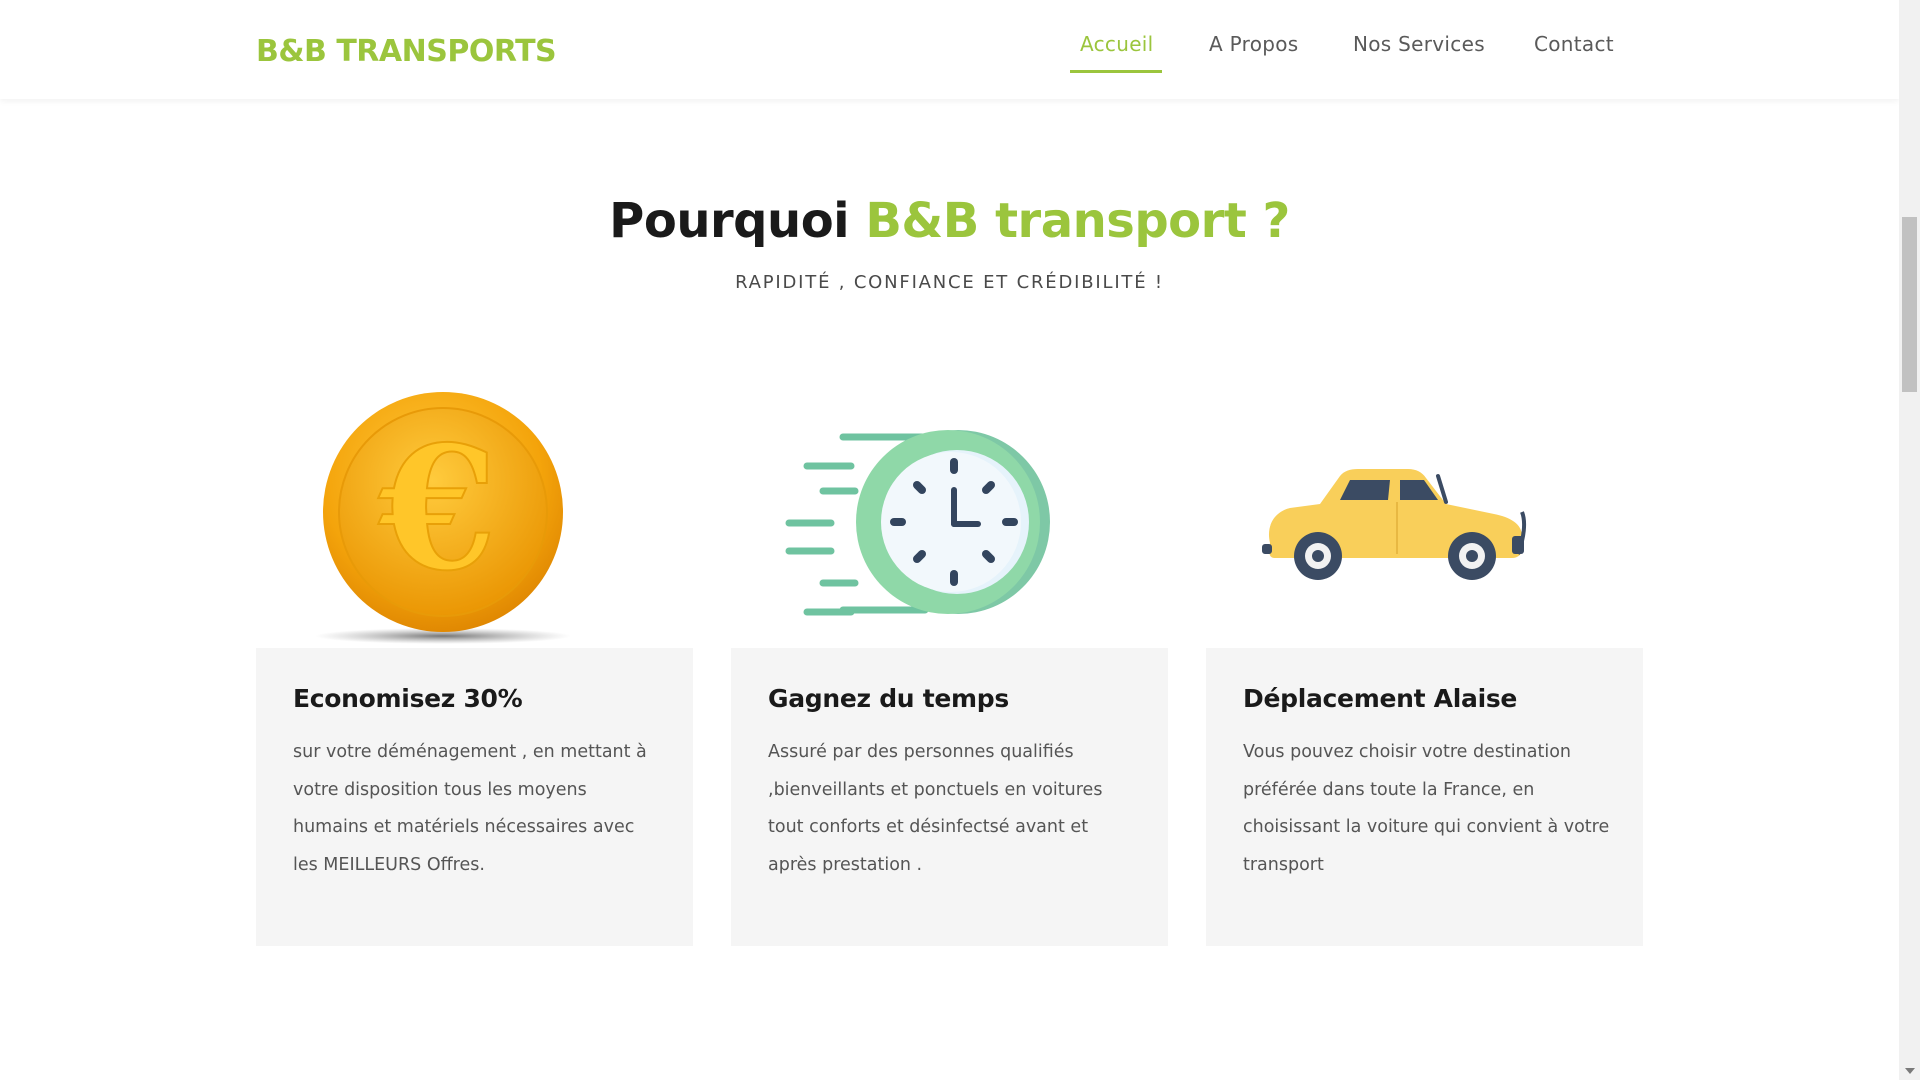 Image resolution: width=1920 pixels, height=1080 pixels. What do you see at coordinates (1909, 540) in the screenshot?
I see `vertical-scrollbar` at bounding box center [1909, 540].